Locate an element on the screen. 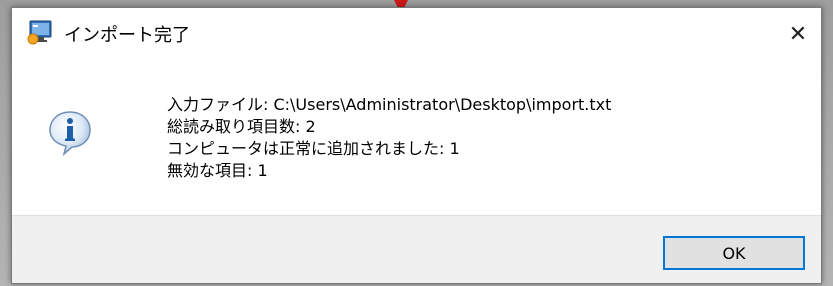 This screenshot has width=833, height=286. invalid-items-line: 無効な項目: 1 is located at coordinates (217, 170).